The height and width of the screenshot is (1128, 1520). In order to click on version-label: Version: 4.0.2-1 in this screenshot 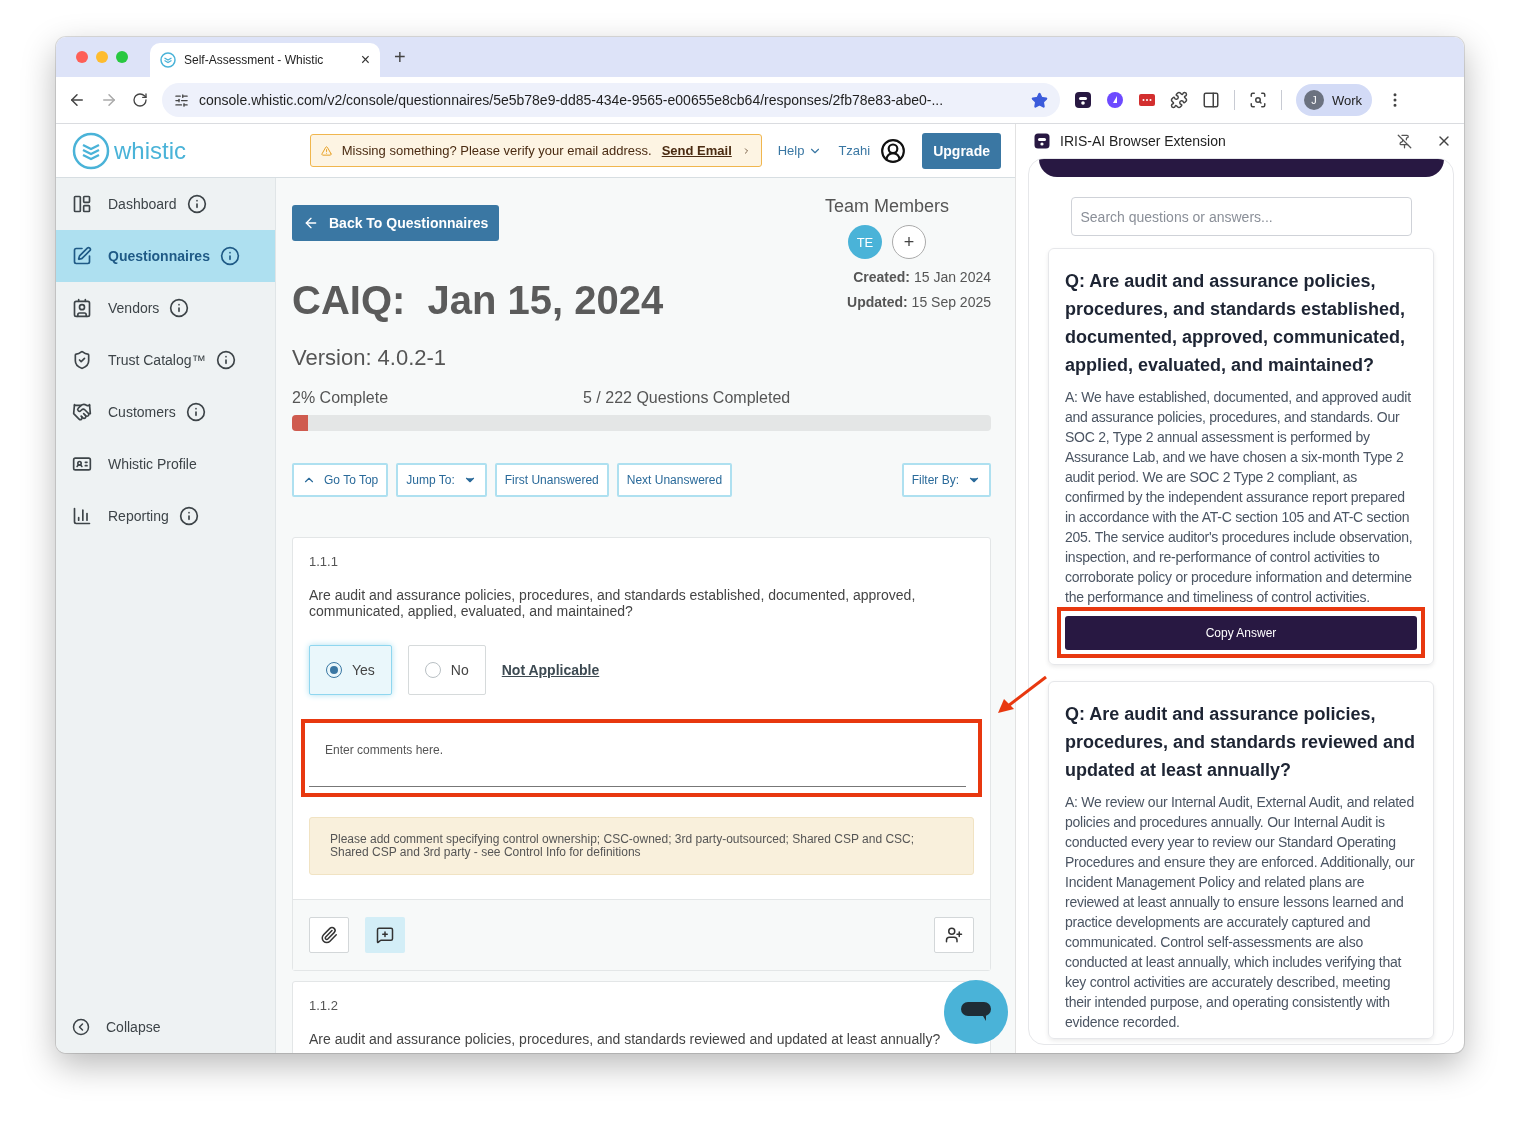, I will do `click(370, 358)`.